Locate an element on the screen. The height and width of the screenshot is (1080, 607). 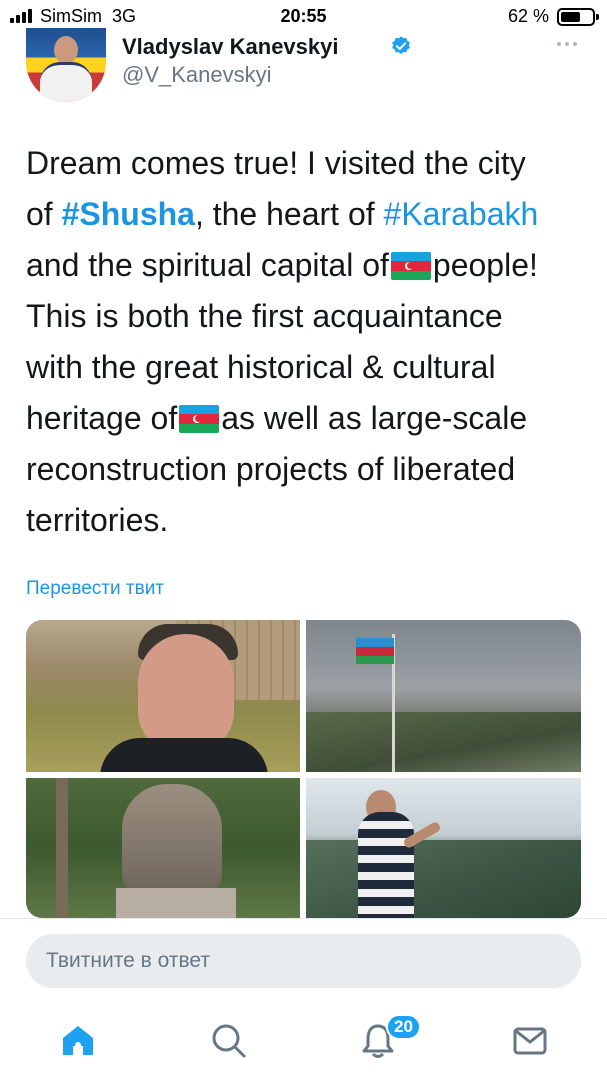
more-options-icon is located at coordinates (567, 44).